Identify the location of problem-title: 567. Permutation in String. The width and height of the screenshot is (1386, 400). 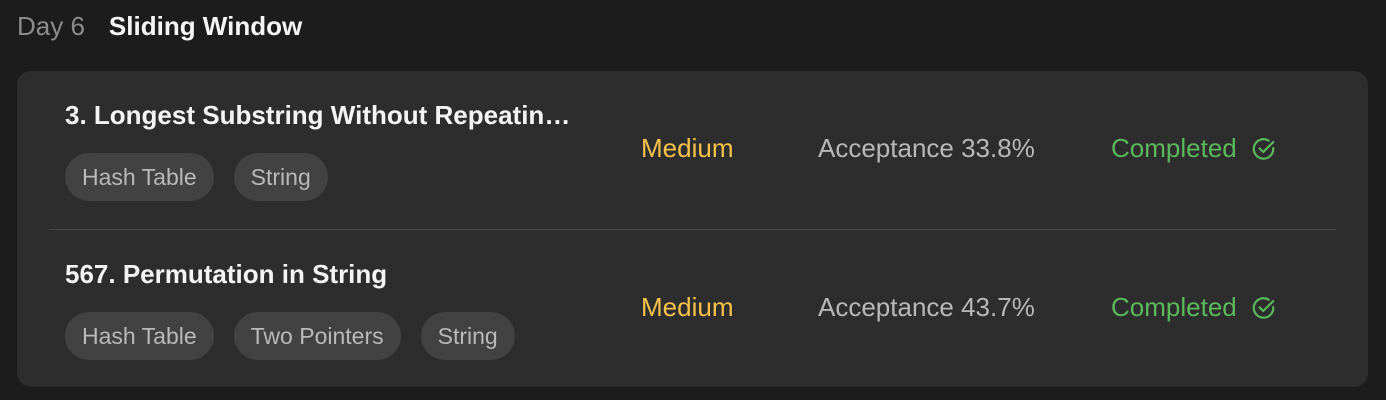
(320, 274).